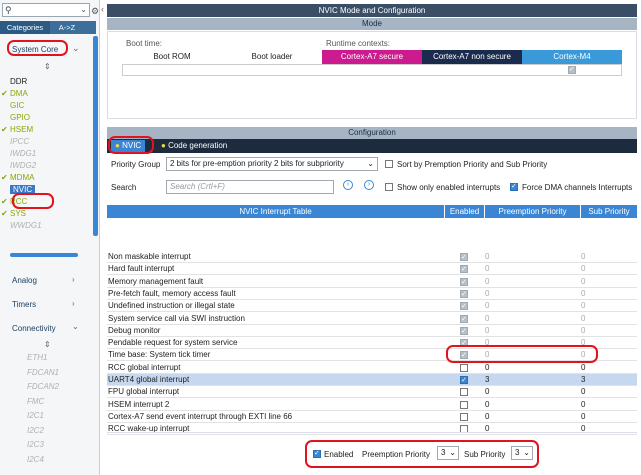 This screenshot has width=641, height=475. Describe the element at coordinates (24, 280) in the screenshot. I see `category-analog: Analog` at that location.